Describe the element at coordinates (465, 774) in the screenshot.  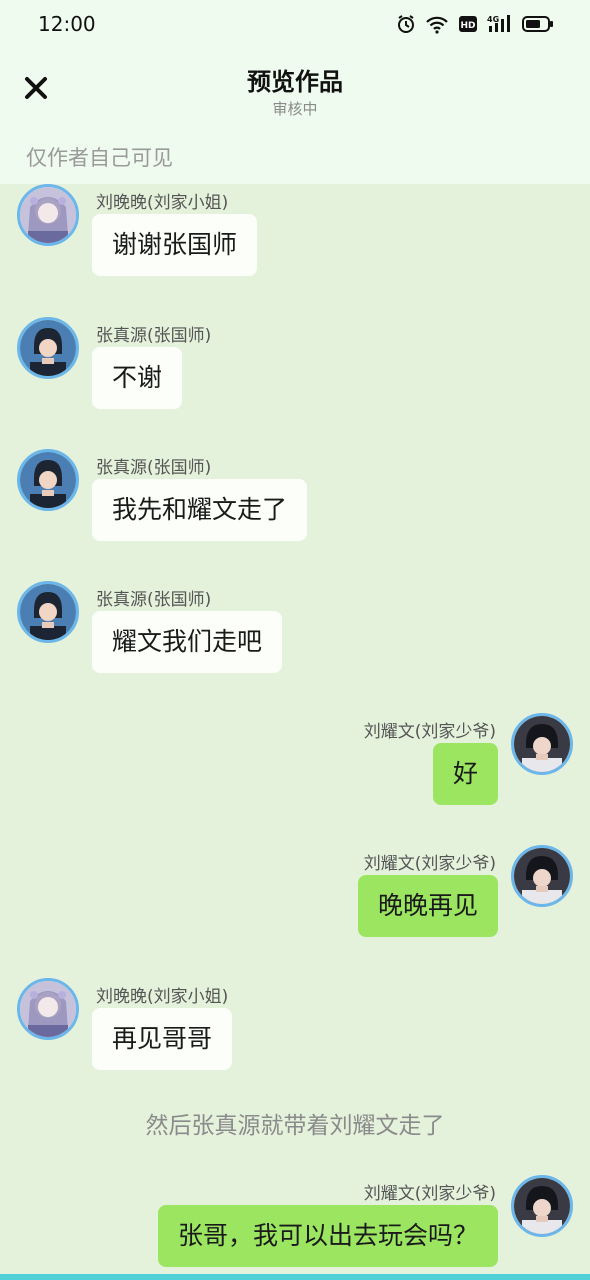
I see `message-bubble: 好` at that location.